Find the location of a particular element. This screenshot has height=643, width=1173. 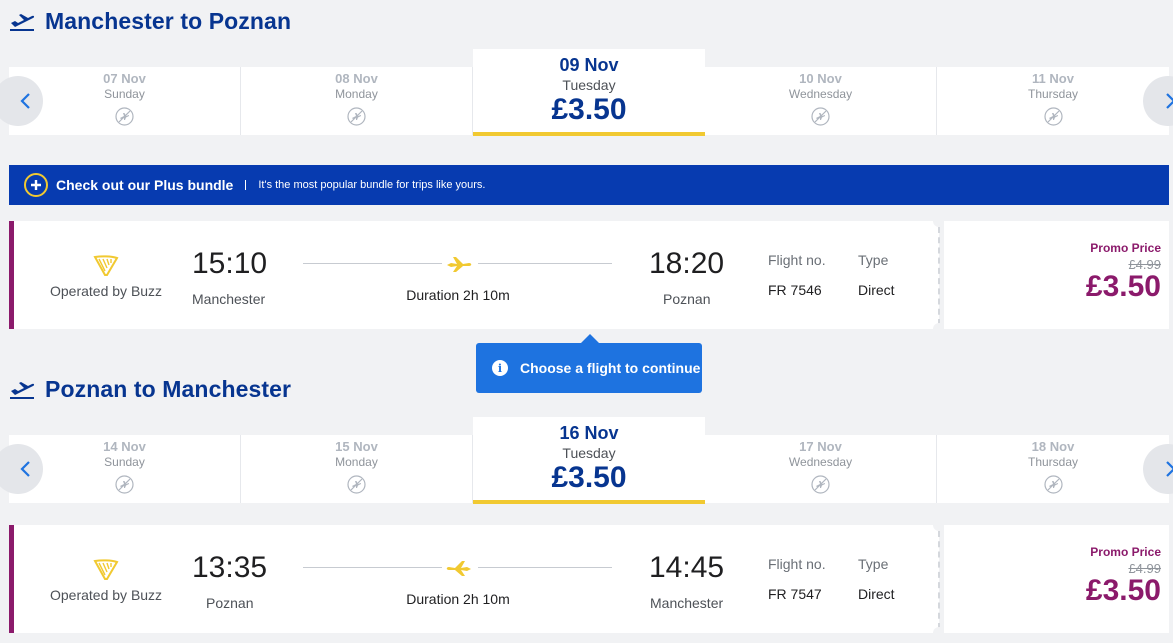

date-label: 17 Nov is located at coordinates (820, 446).